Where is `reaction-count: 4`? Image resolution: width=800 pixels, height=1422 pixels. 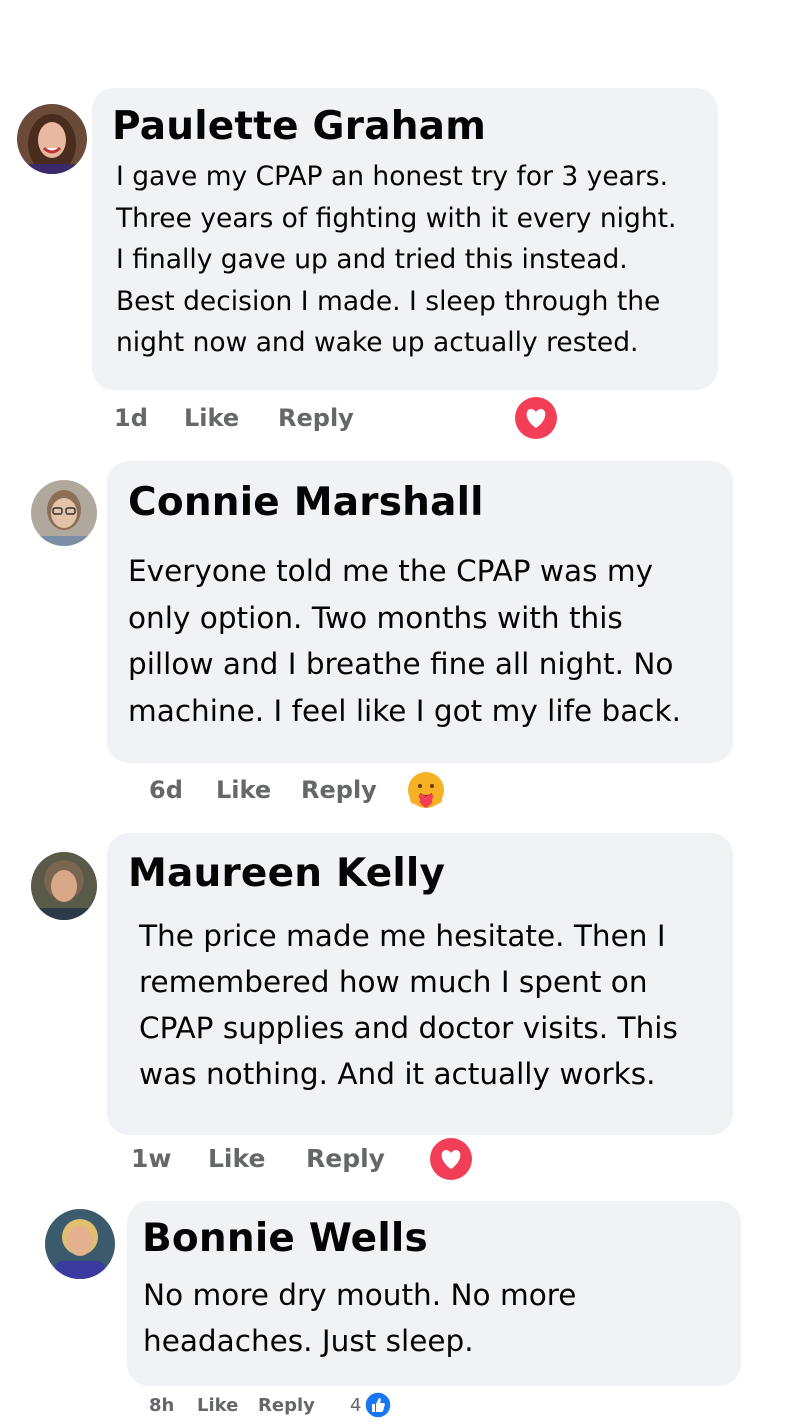 reaction-count: 4 is located at coordinates (355, 1405).